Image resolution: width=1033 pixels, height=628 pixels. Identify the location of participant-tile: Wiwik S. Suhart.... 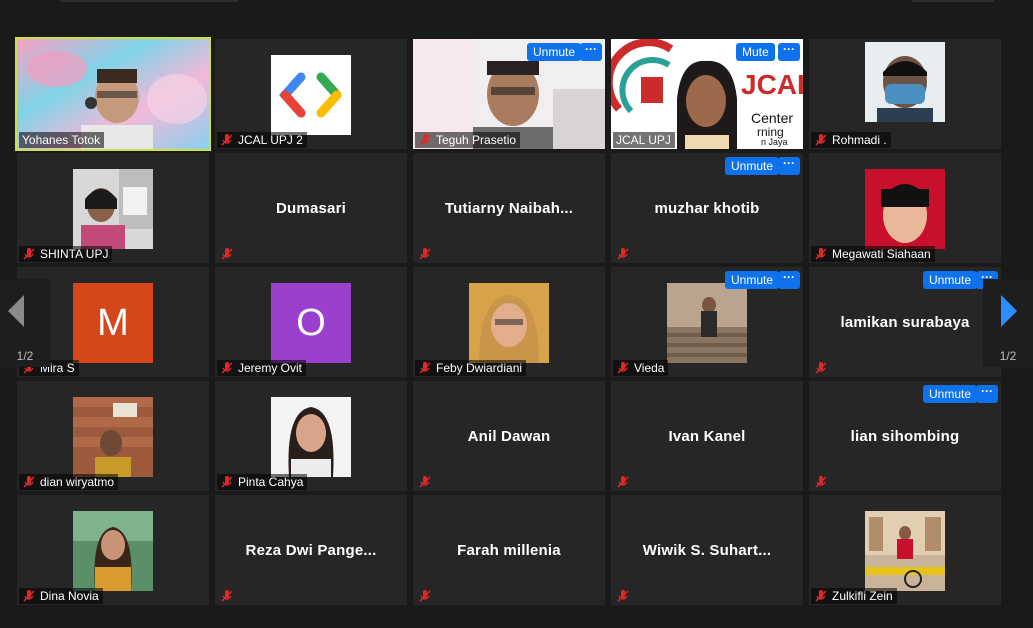
(707, 550).